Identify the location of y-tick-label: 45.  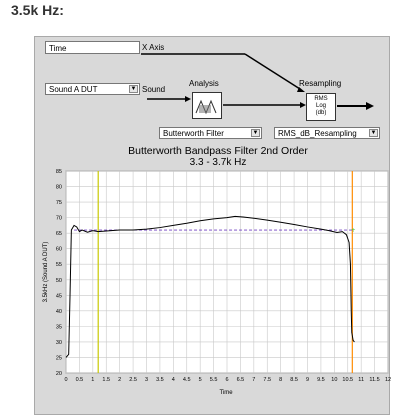
(59, 296).